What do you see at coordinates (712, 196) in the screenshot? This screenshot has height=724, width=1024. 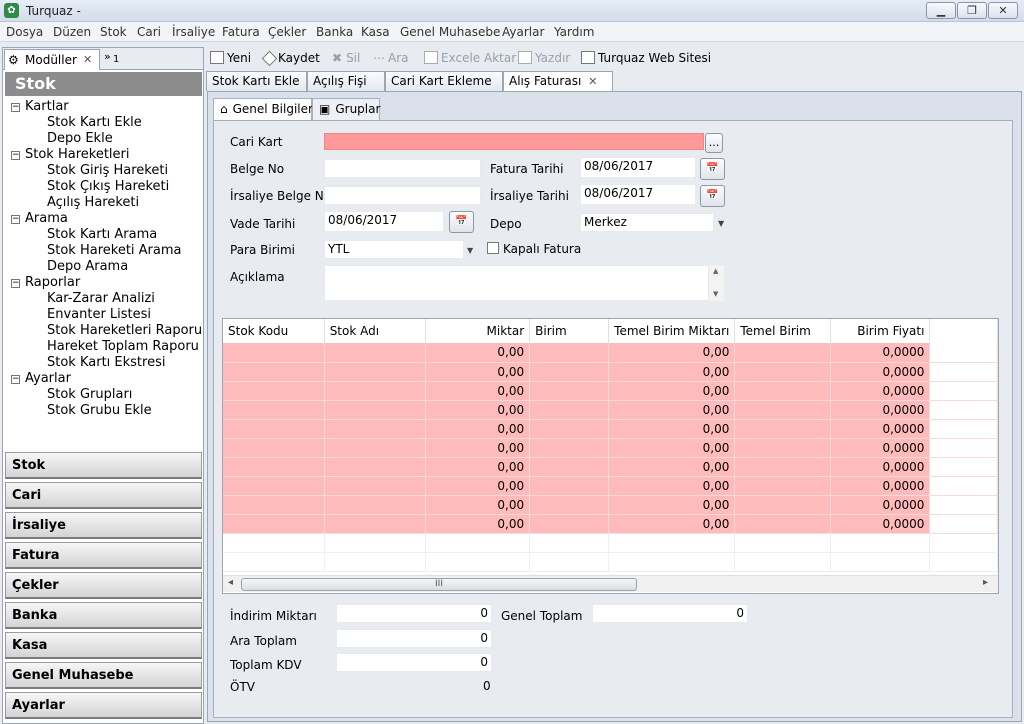 I see `irsaliye-tarihi-calendar-icon: 📅` at bounding box center [712, 196].